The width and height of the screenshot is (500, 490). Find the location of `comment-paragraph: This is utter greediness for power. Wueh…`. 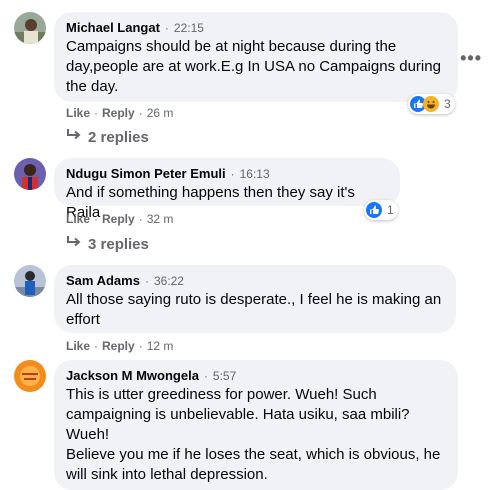

comment-paragraph: This is utter greediness for power. Wueh… is located at coordinates (238, 414).